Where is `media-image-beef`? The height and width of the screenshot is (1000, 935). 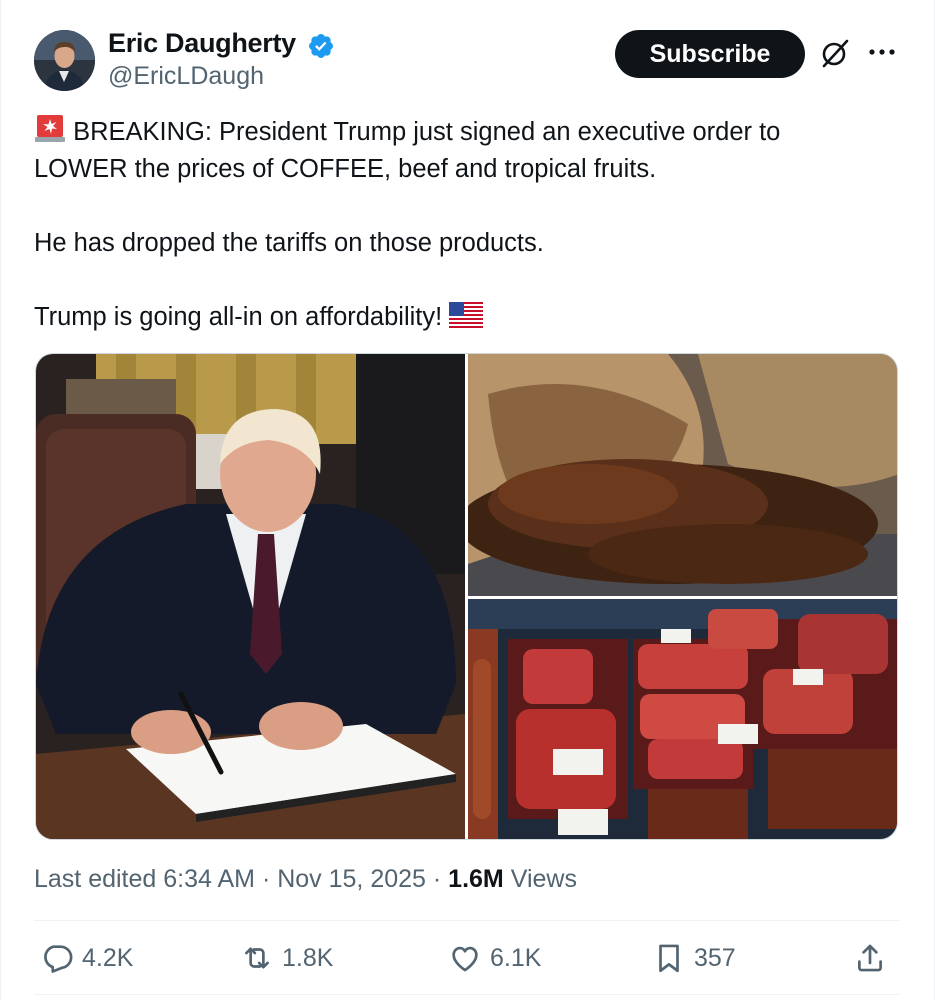 media-image-beef is located at coordinates (682, 719).